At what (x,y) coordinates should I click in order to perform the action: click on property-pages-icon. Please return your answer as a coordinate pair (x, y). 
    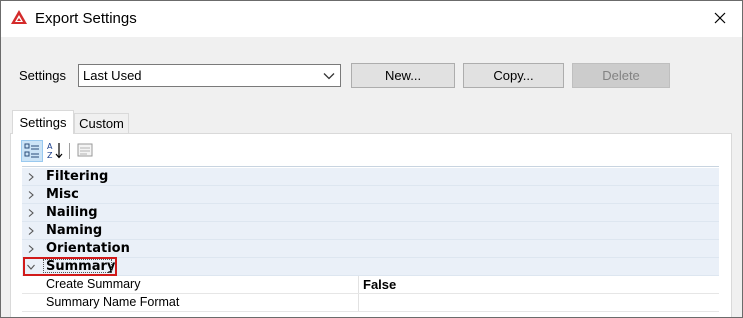
    Looking at the image, I should click on (85, 150).